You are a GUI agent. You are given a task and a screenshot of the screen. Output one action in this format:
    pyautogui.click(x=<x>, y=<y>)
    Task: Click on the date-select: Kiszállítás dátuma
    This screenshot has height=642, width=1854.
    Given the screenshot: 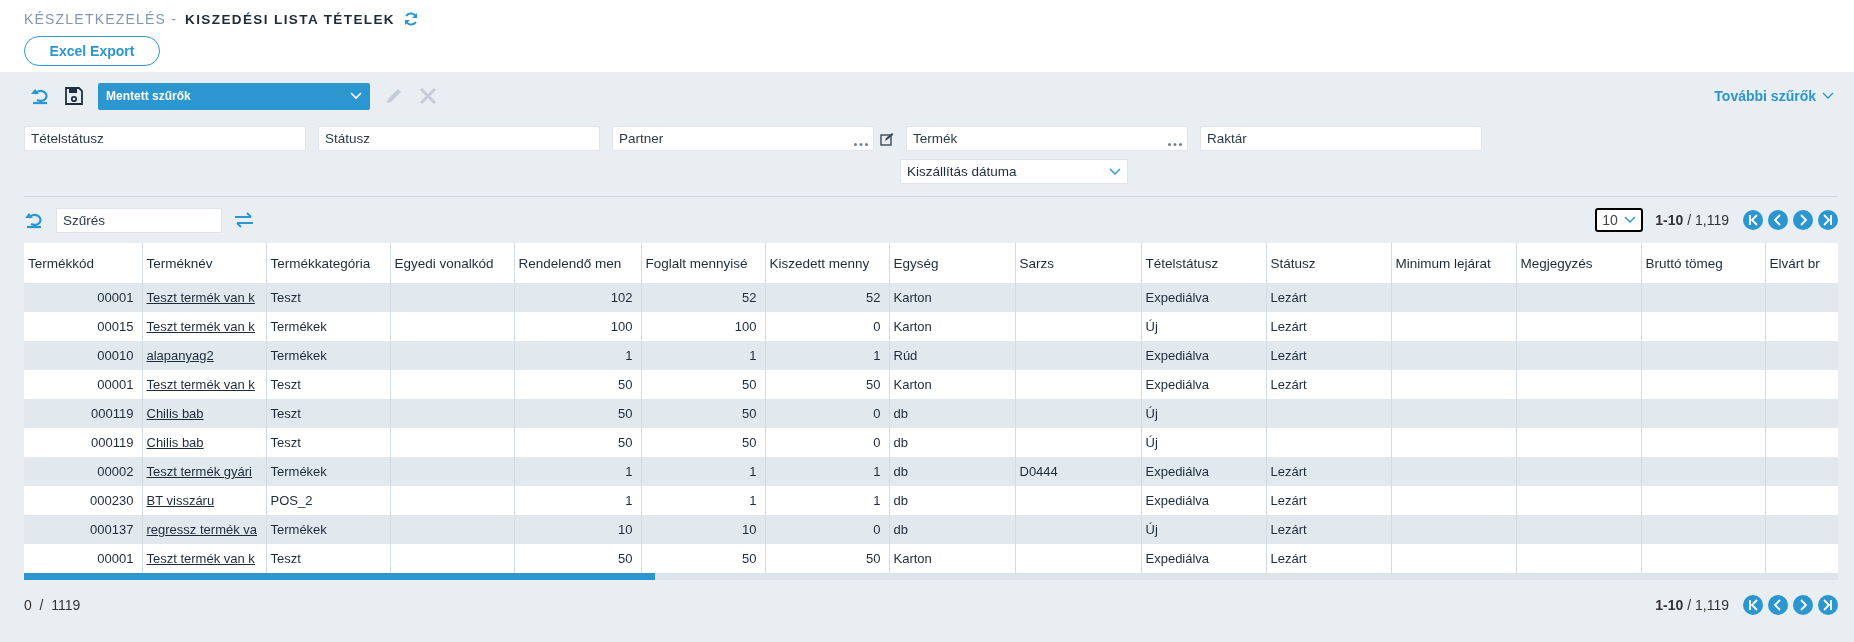 What is the action you would take?
    pyautogui.click(x=1014, y=171)
    